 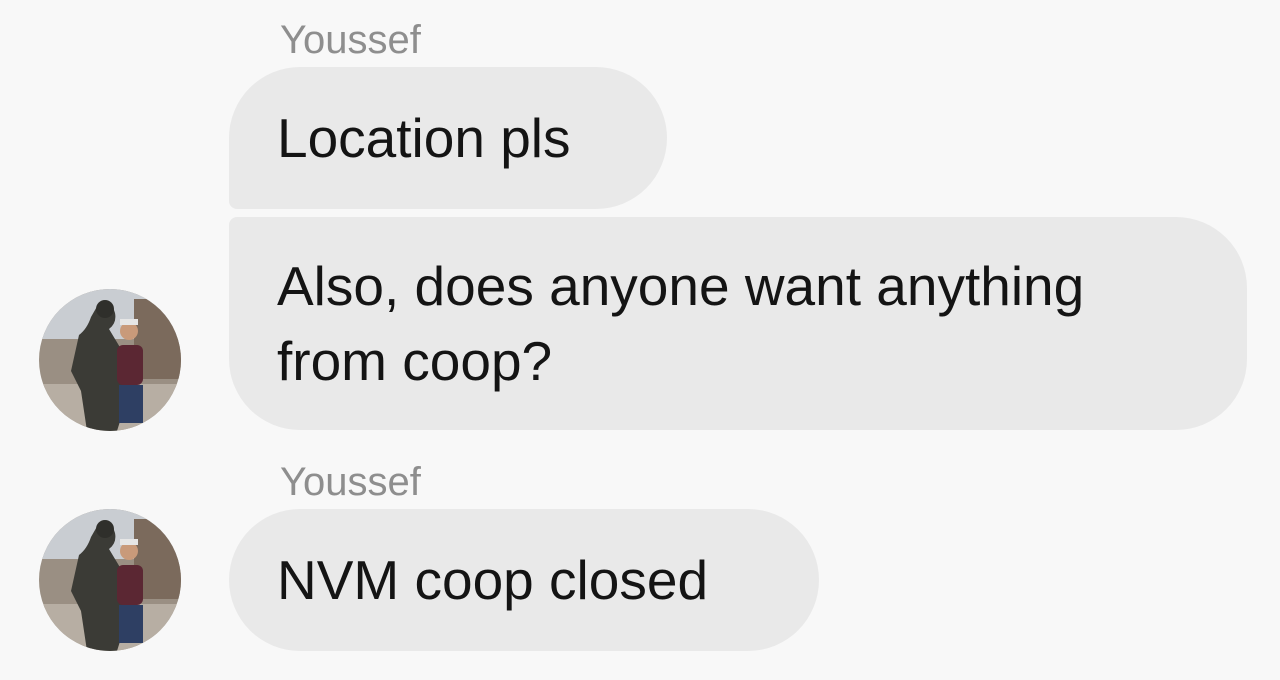 I want to click on message-bubble: Location pls, so click(x=448, y=138).